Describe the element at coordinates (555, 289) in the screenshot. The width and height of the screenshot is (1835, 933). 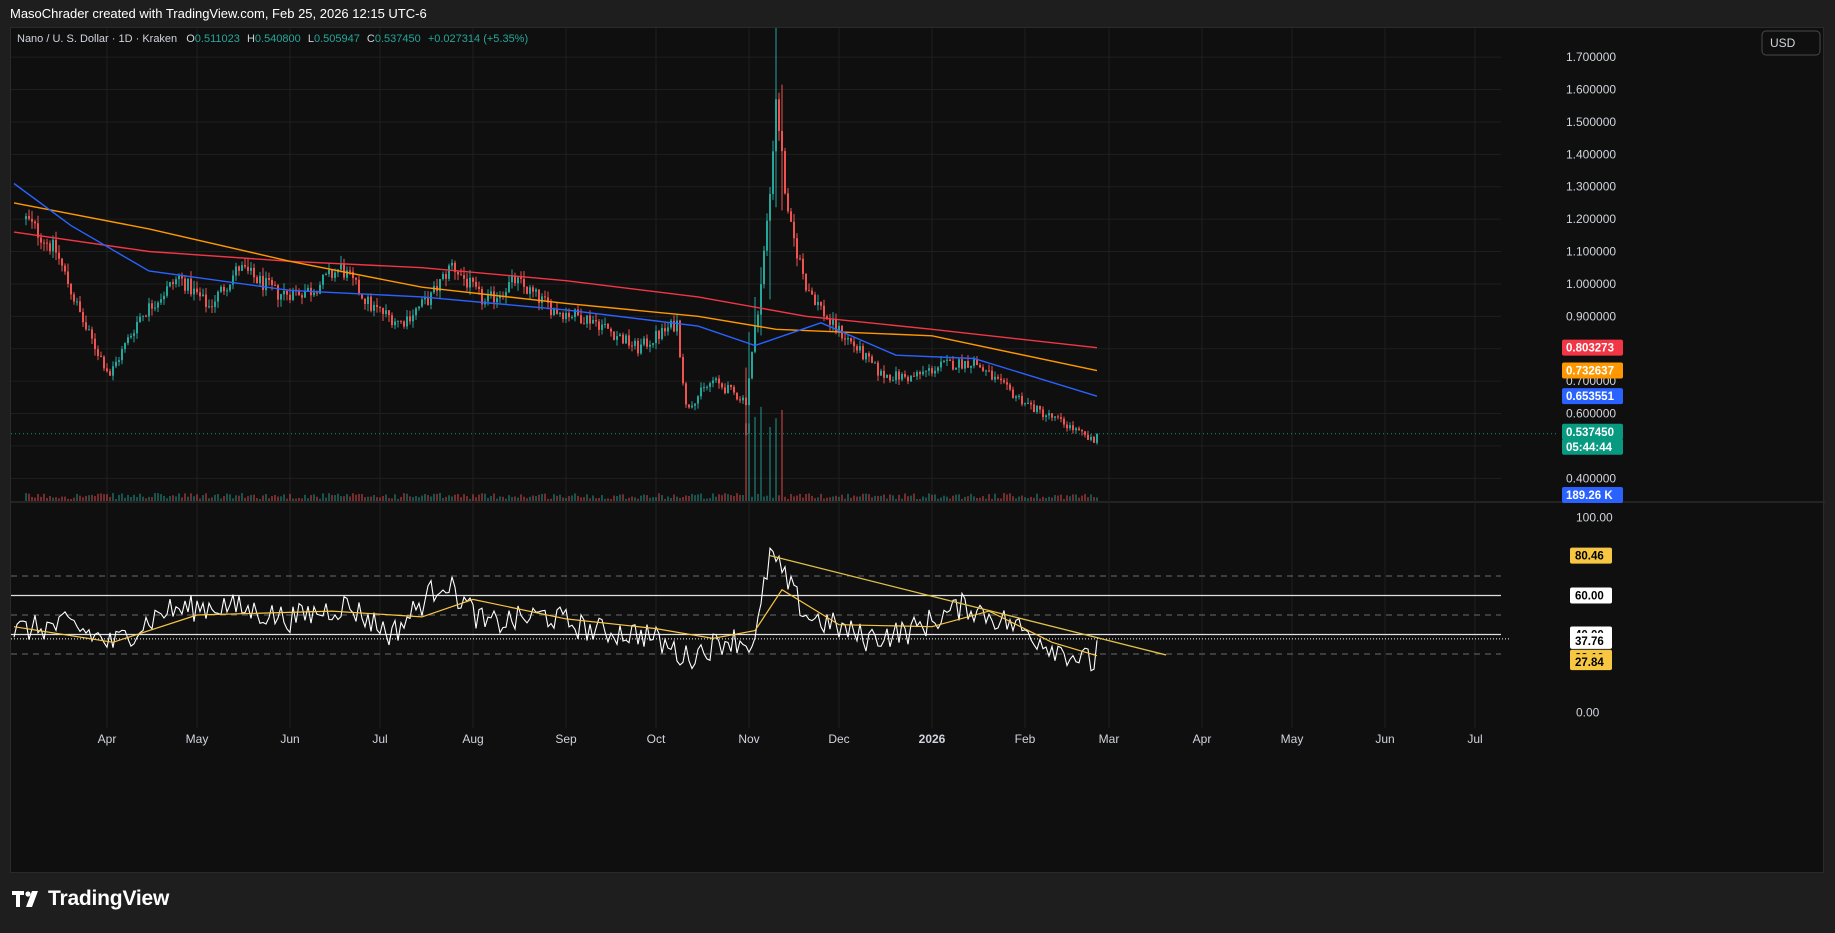
I see `moving-averages` at that location.